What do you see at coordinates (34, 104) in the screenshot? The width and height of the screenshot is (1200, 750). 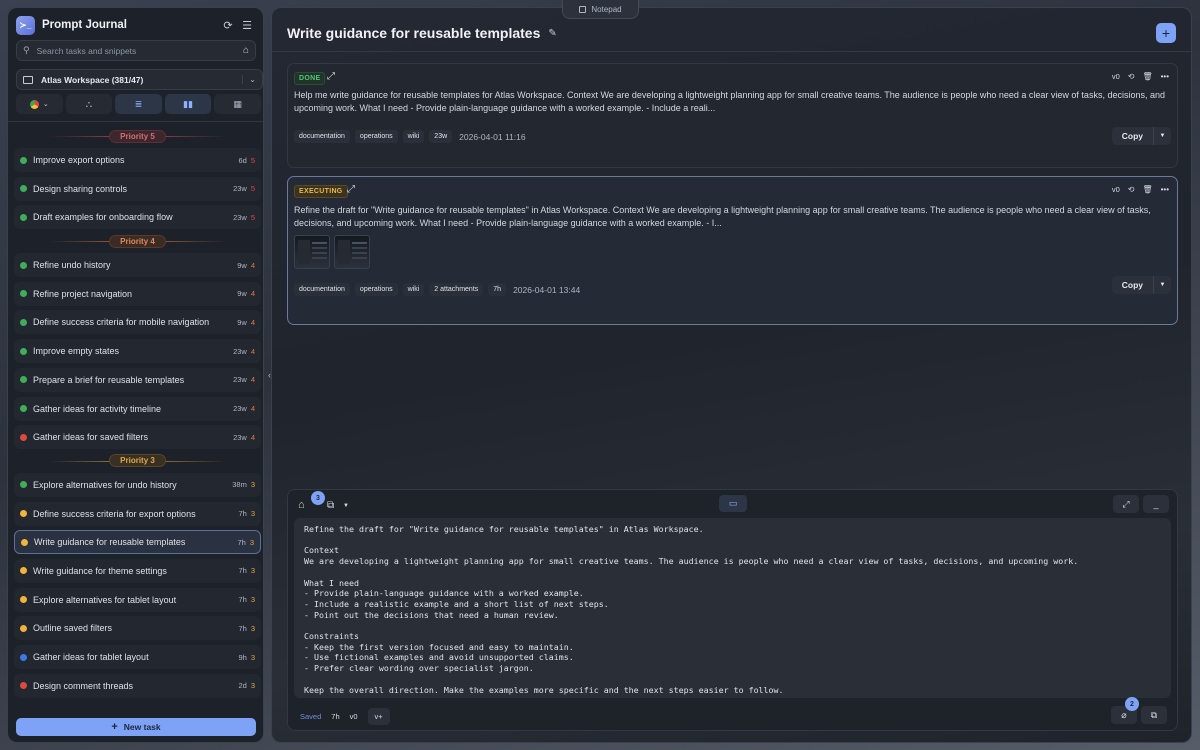 I see `chrome-icon` at bounding box center [34, 104].